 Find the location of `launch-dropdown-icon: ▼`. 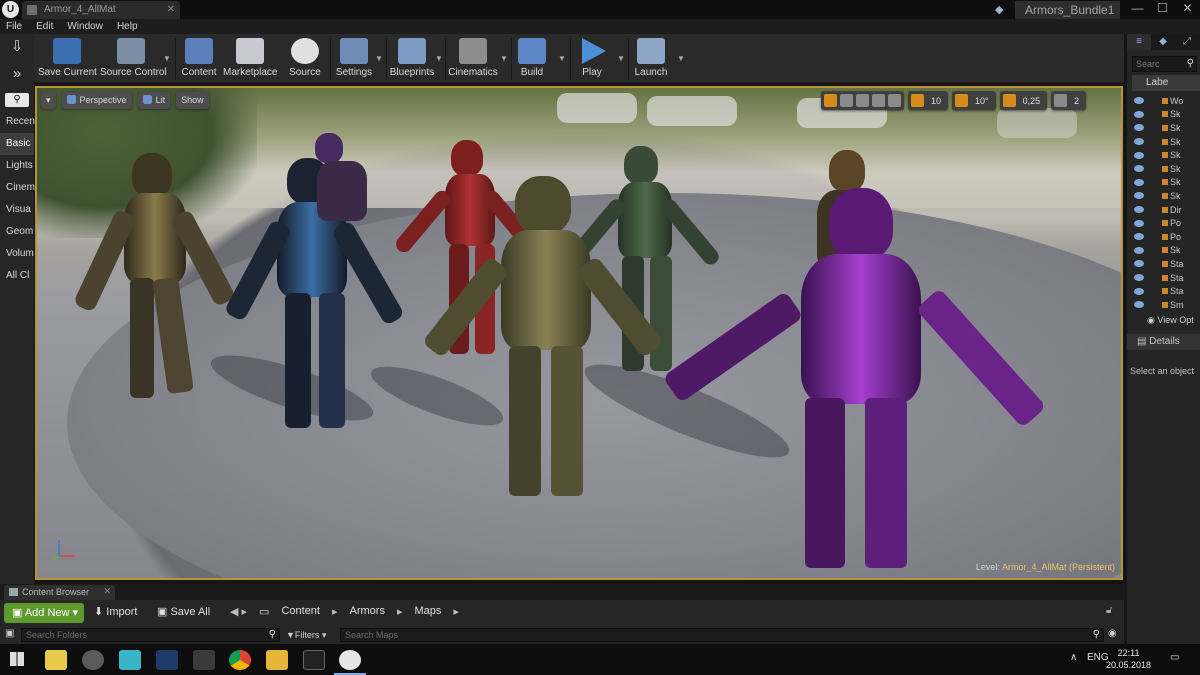

launch-dropdown-icon: ▼ is located at coordinates (681, 58).